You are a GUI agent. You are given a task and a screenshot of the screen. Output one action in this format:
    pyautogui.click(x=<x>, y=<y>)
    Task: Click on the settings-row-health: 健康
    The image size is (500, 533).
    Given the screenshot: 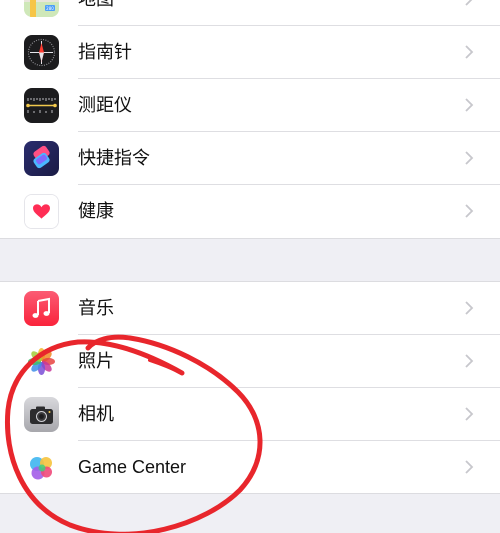 What is the action you would take?
    pyautogui.click(x=250, y=211)
    